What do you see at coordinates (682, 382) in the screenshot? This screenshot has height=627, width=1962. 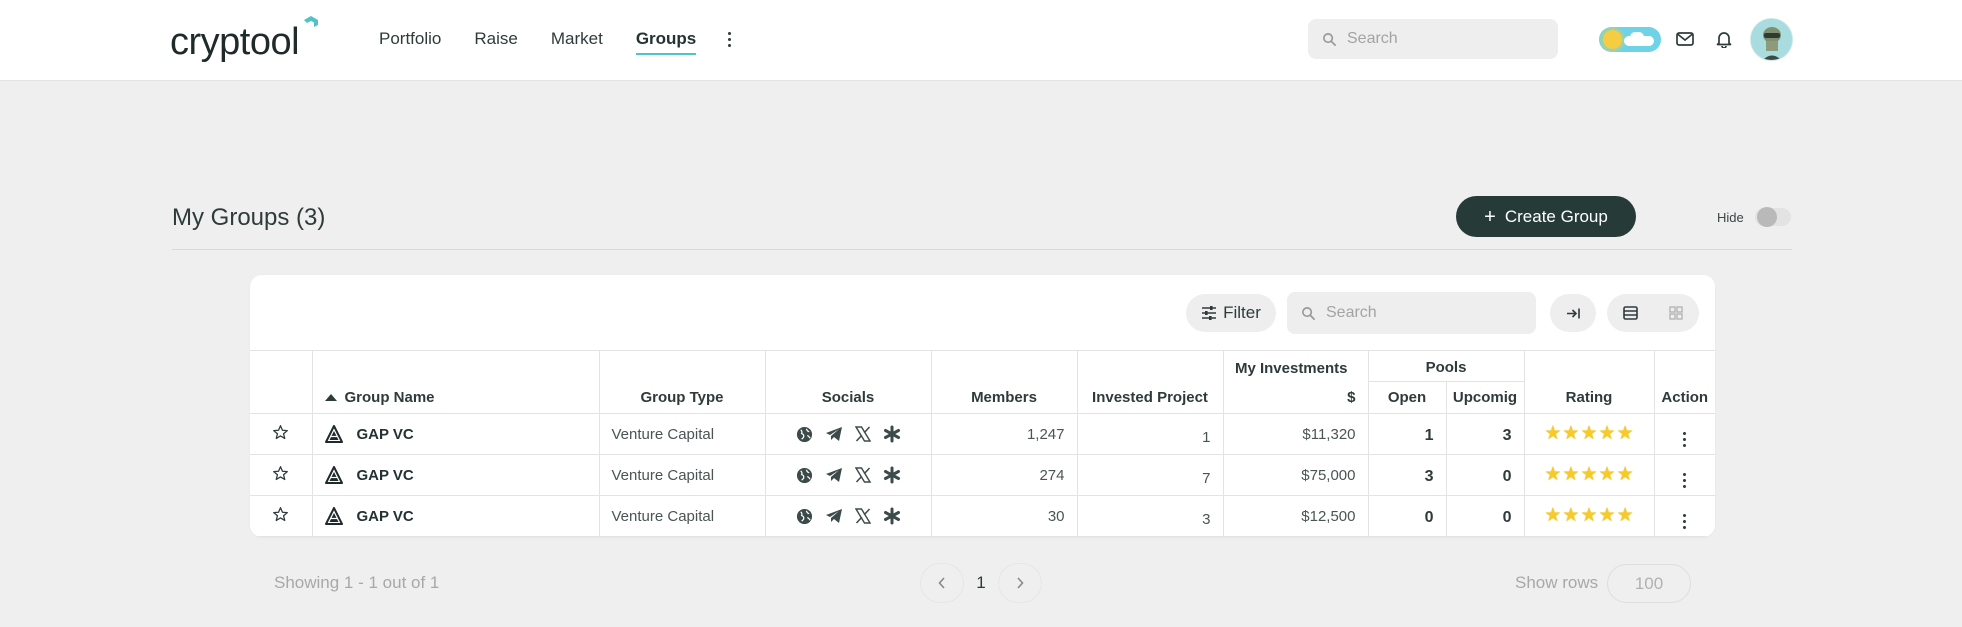 I see `group-type-header: Group Type` at bounding box center [682, 382].